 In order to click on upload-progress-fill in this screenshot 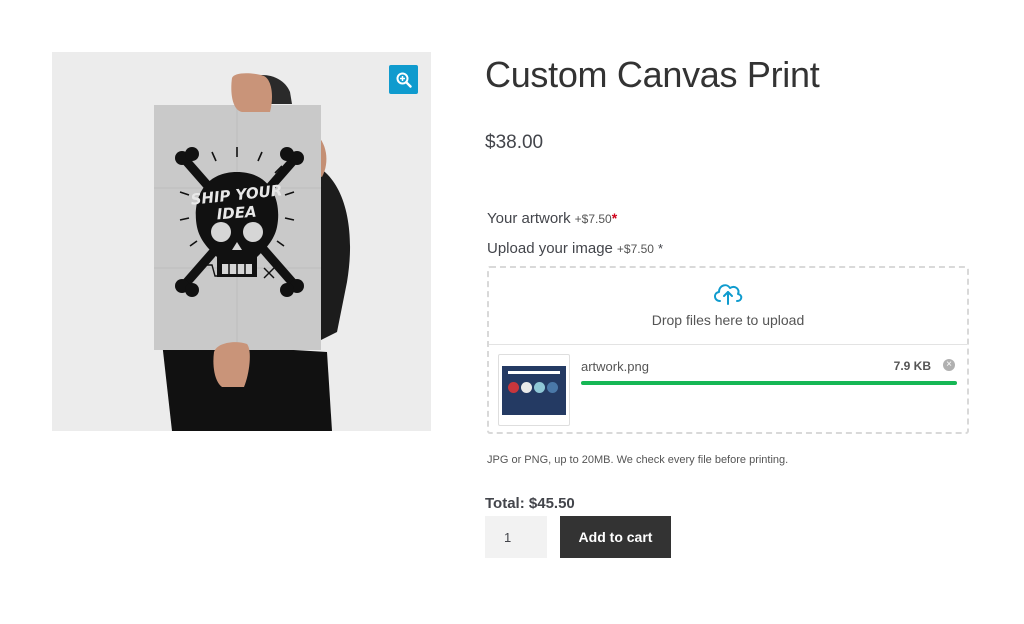, I will do `click(769, 383)`.